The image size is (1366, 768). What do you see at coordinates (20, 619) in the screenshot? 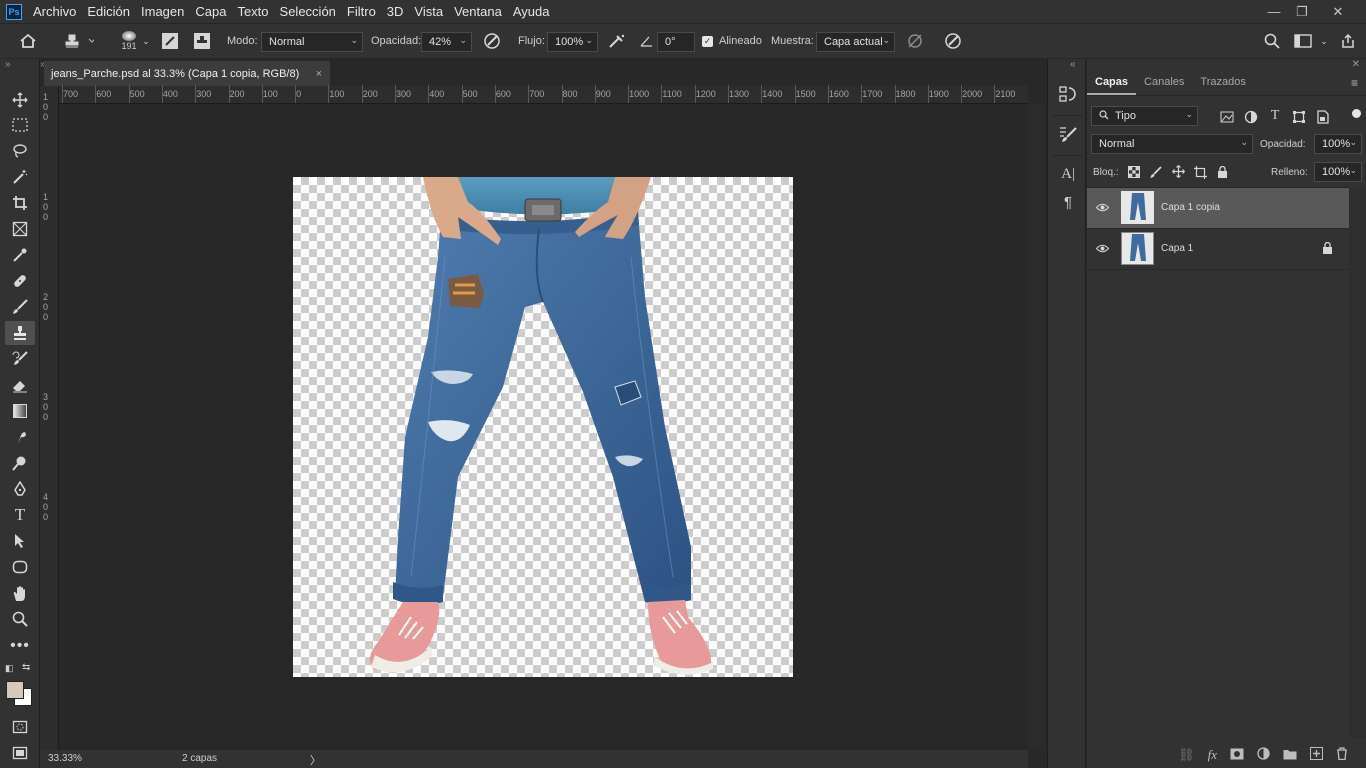
I see `zoom-tool-icon` at bounding box center [20, 619].